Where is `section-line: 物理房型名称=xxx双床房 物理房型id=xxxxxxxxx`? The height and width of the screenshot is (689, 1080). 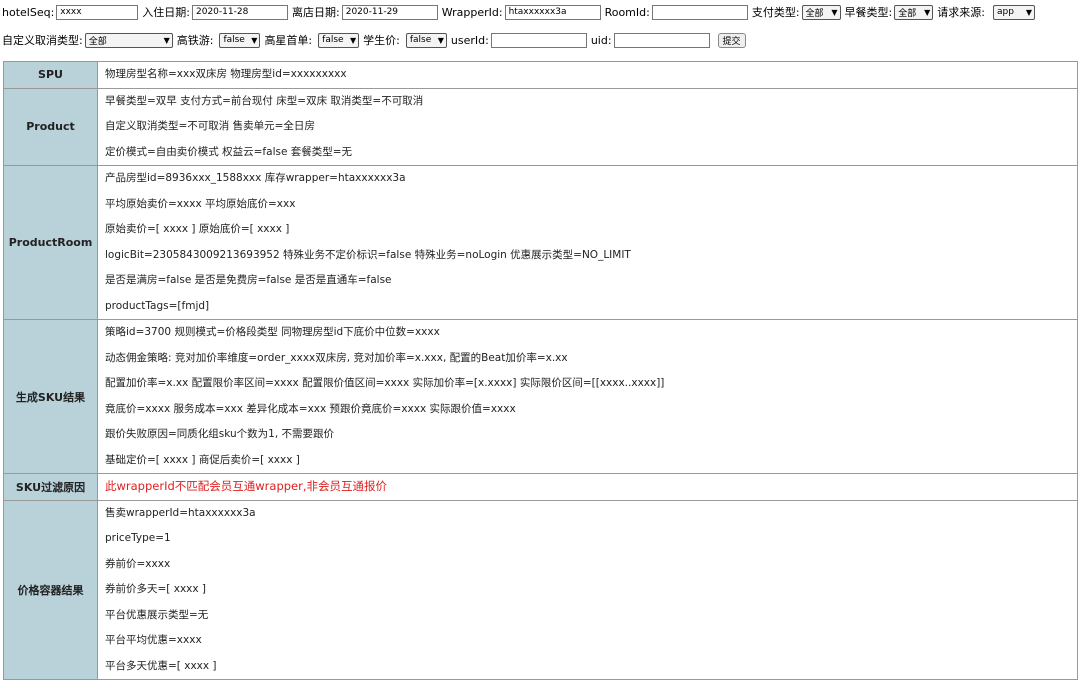
section-line: 物理房型名称=xxx双床房 物理房型id=xxxxxxxxx is located at coordinates (226, 74).